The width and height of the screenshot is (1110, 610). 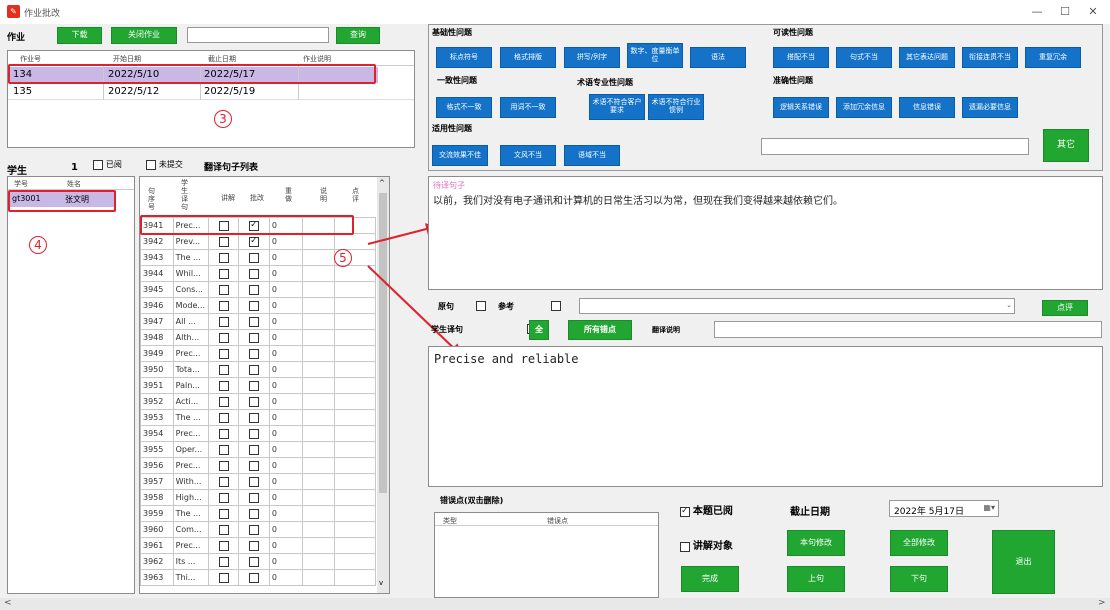 What do you see at coordinates (506, 359) in the screenshot?
I see `translation-text: Precise and reliable` at bounding box center [506, 359].